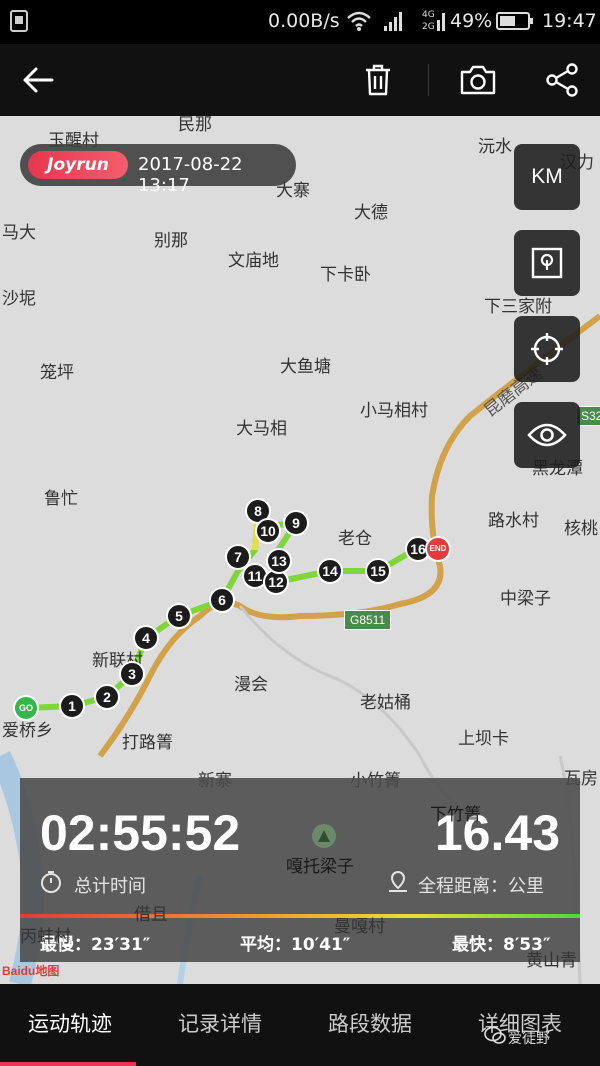  I want to click on camera-button, so click(478, 80).